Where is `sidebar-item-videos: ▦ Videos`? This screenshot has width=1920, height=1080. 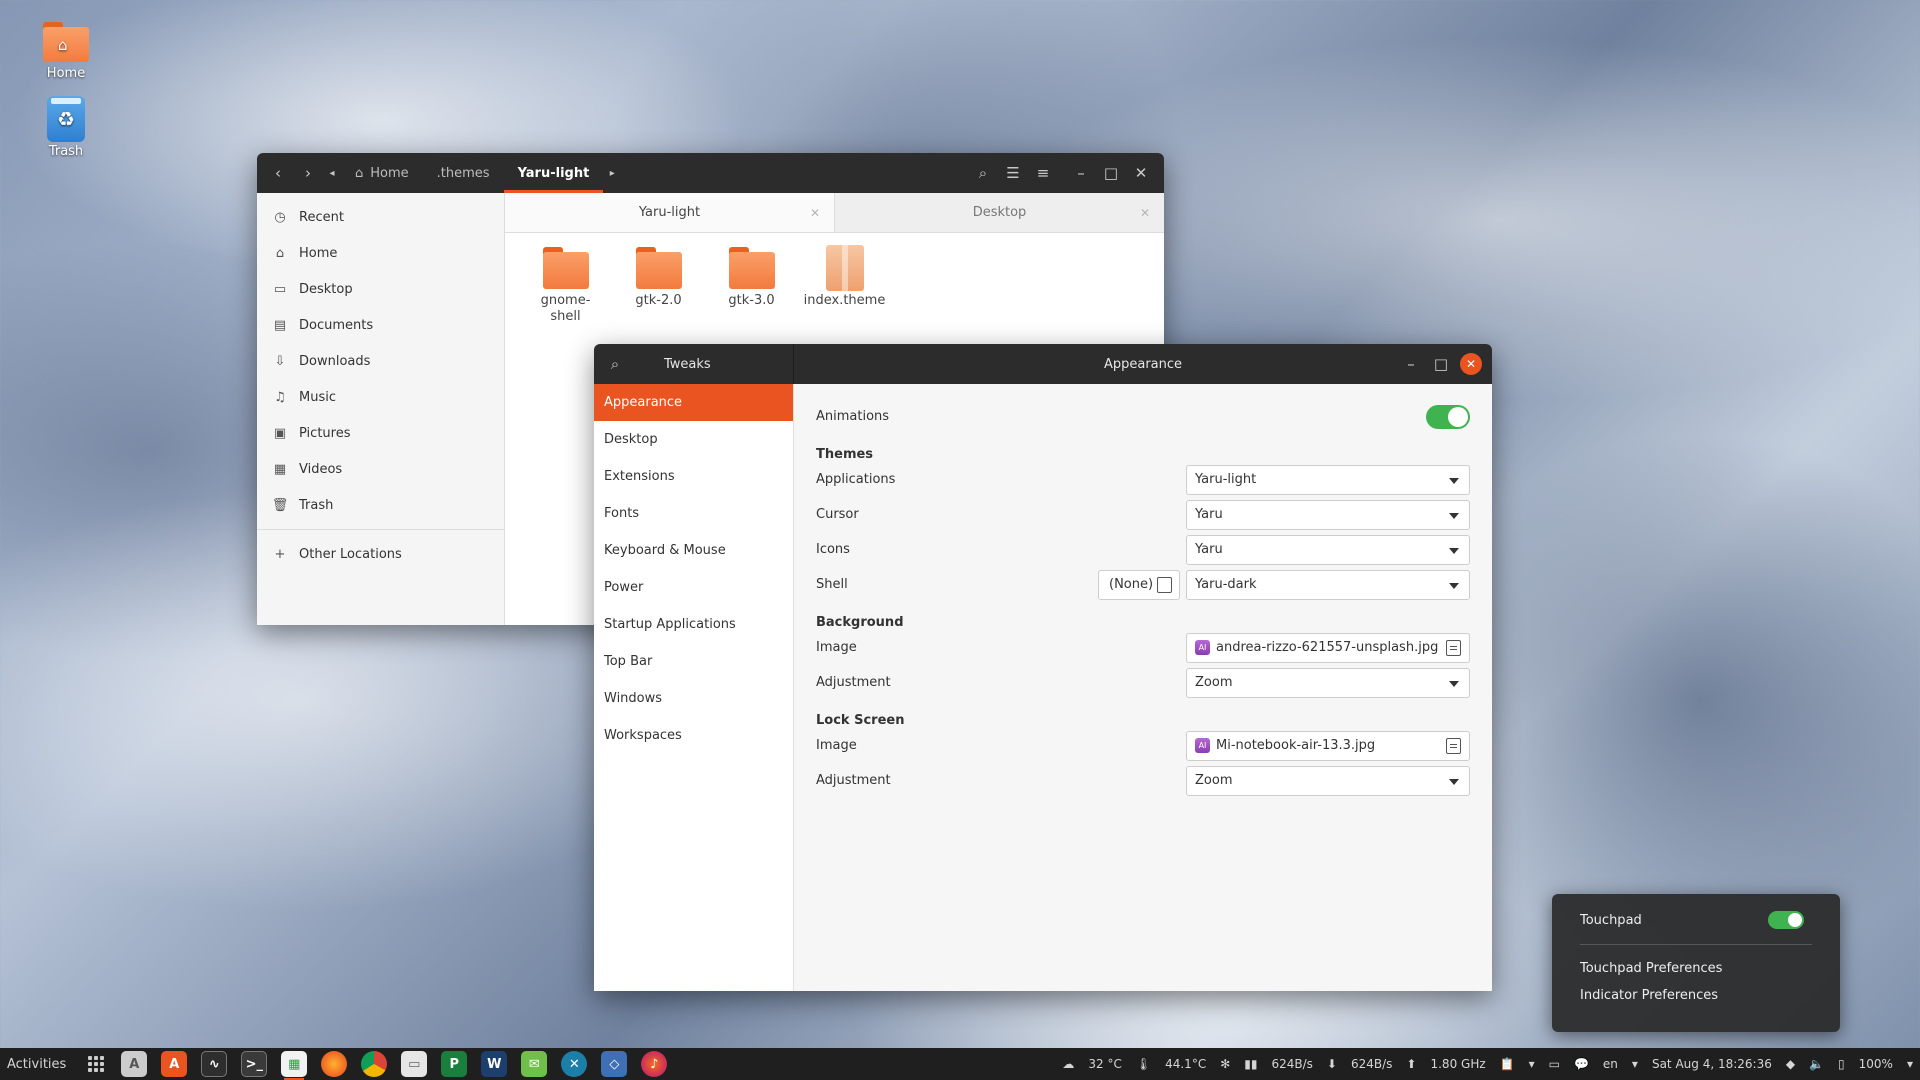 sidebar-item-videos: ▦ Videos is located at coordinates (380, 469).